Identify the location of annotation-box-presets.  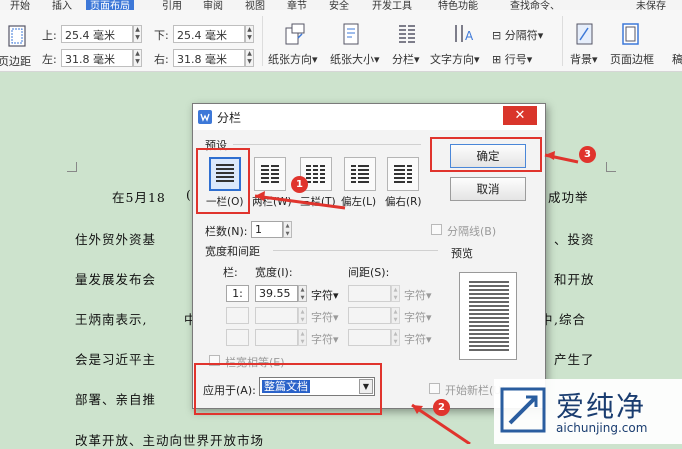
(223, 181).